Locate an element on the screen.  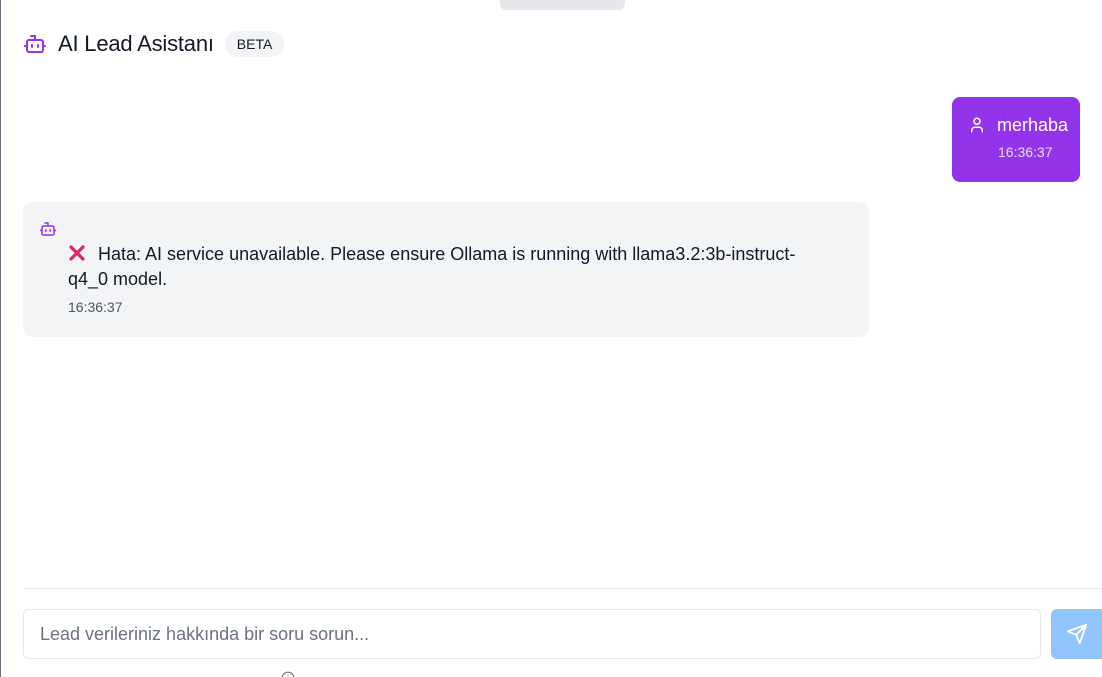
error-x-icon is located at coordinates (79, 254).